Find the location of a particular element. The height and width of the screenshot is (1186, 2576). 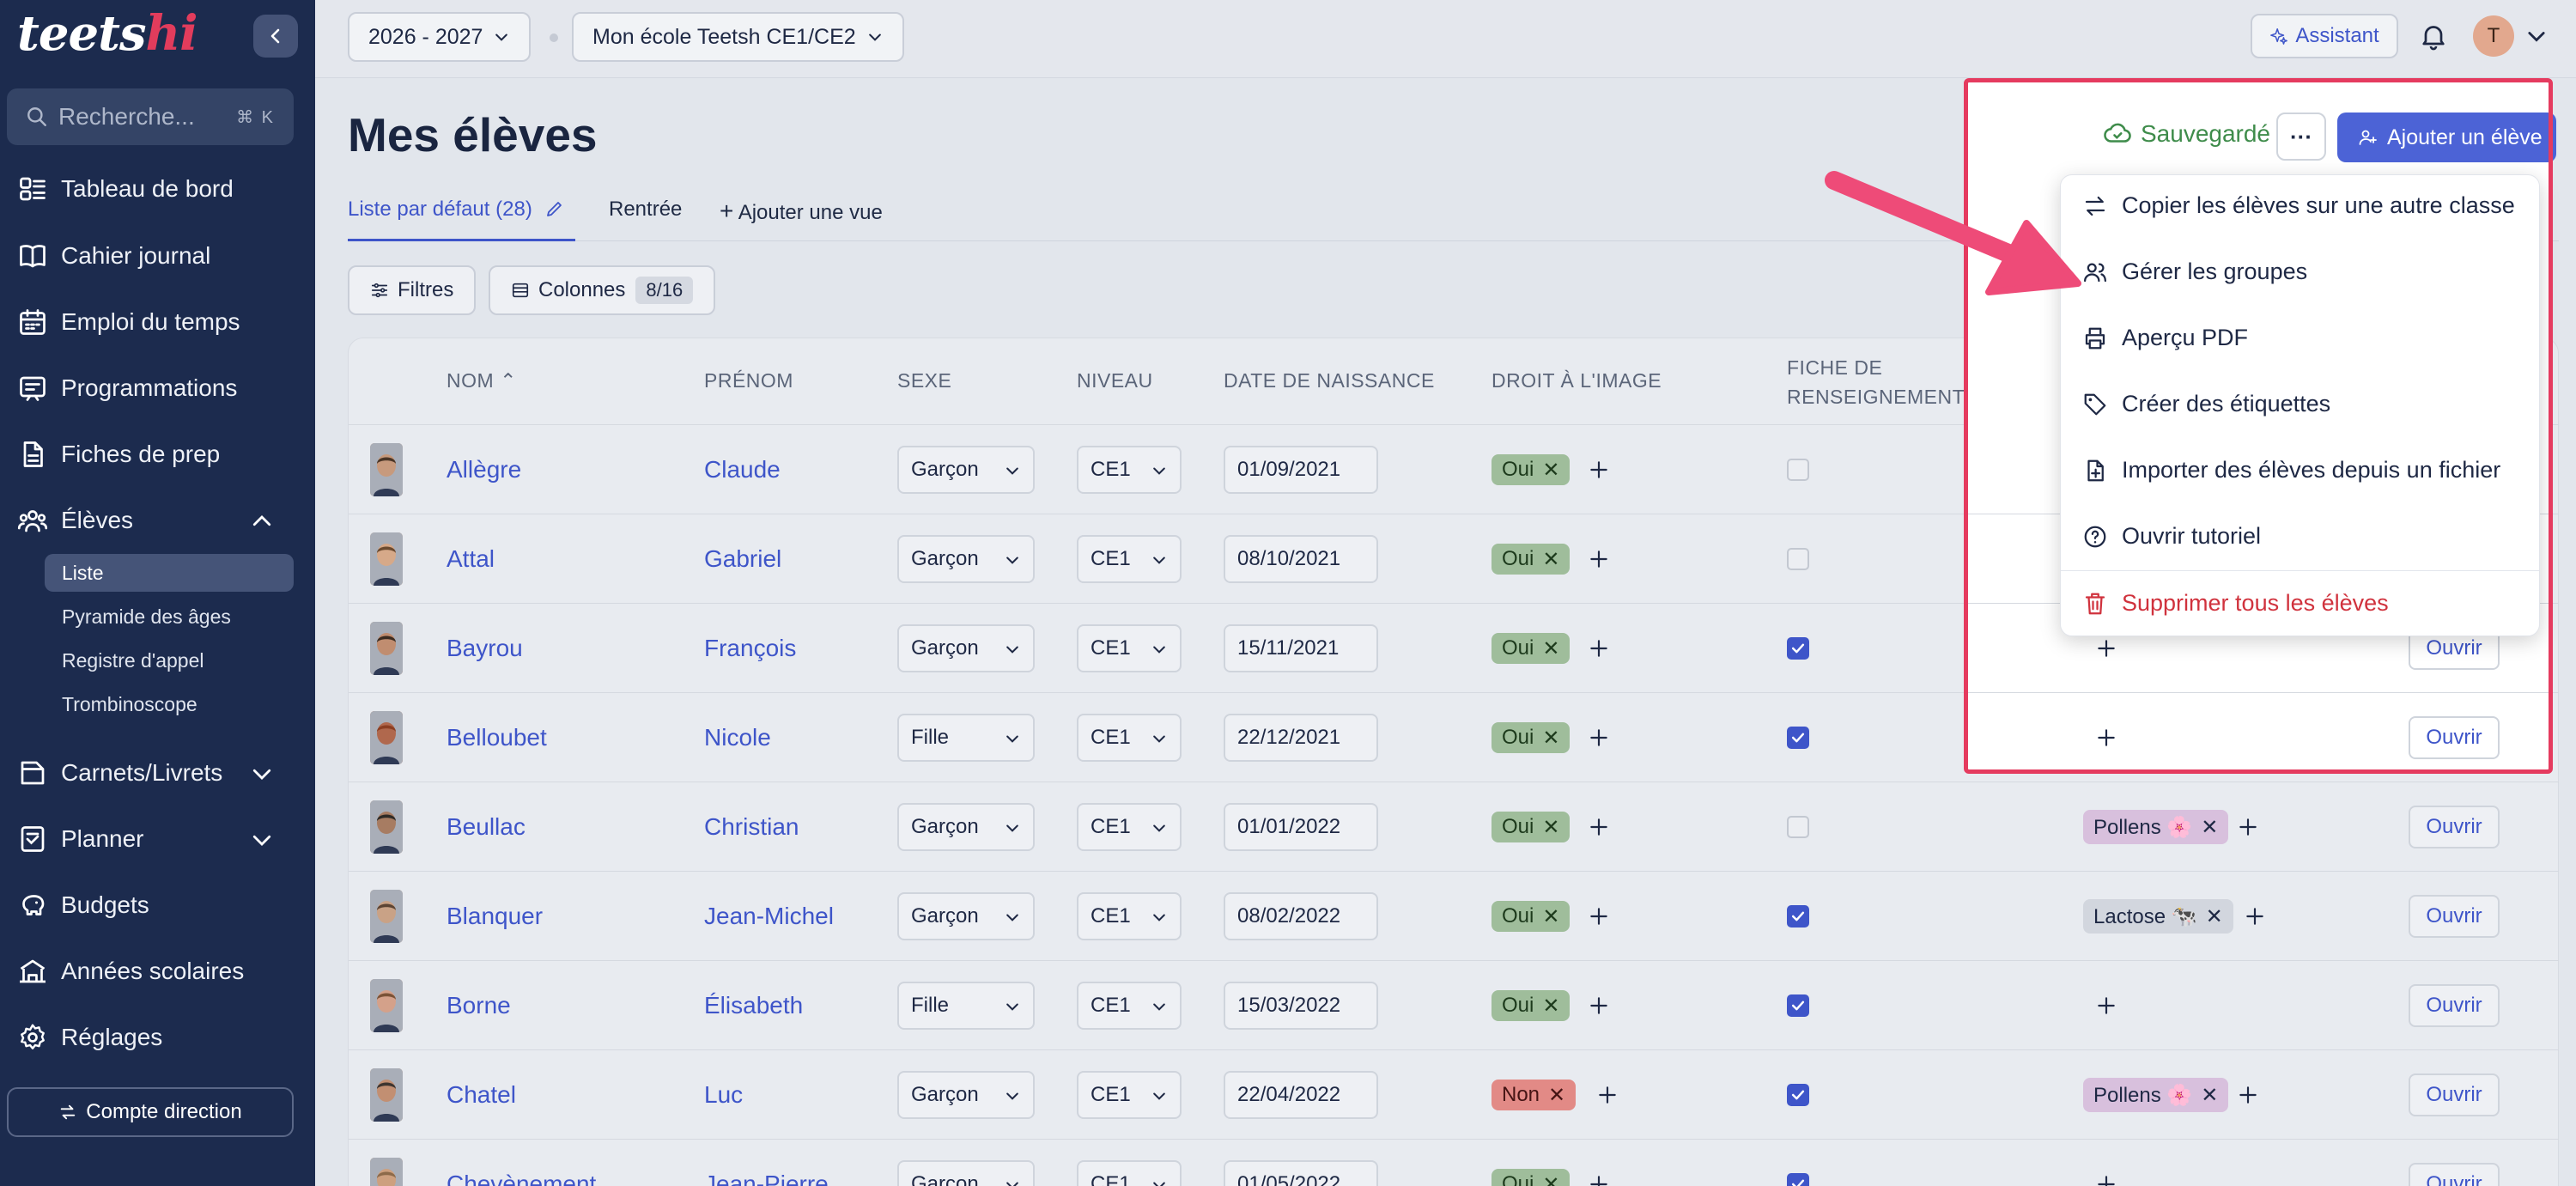

student-first-name: François is located at coordinates (750, 648).